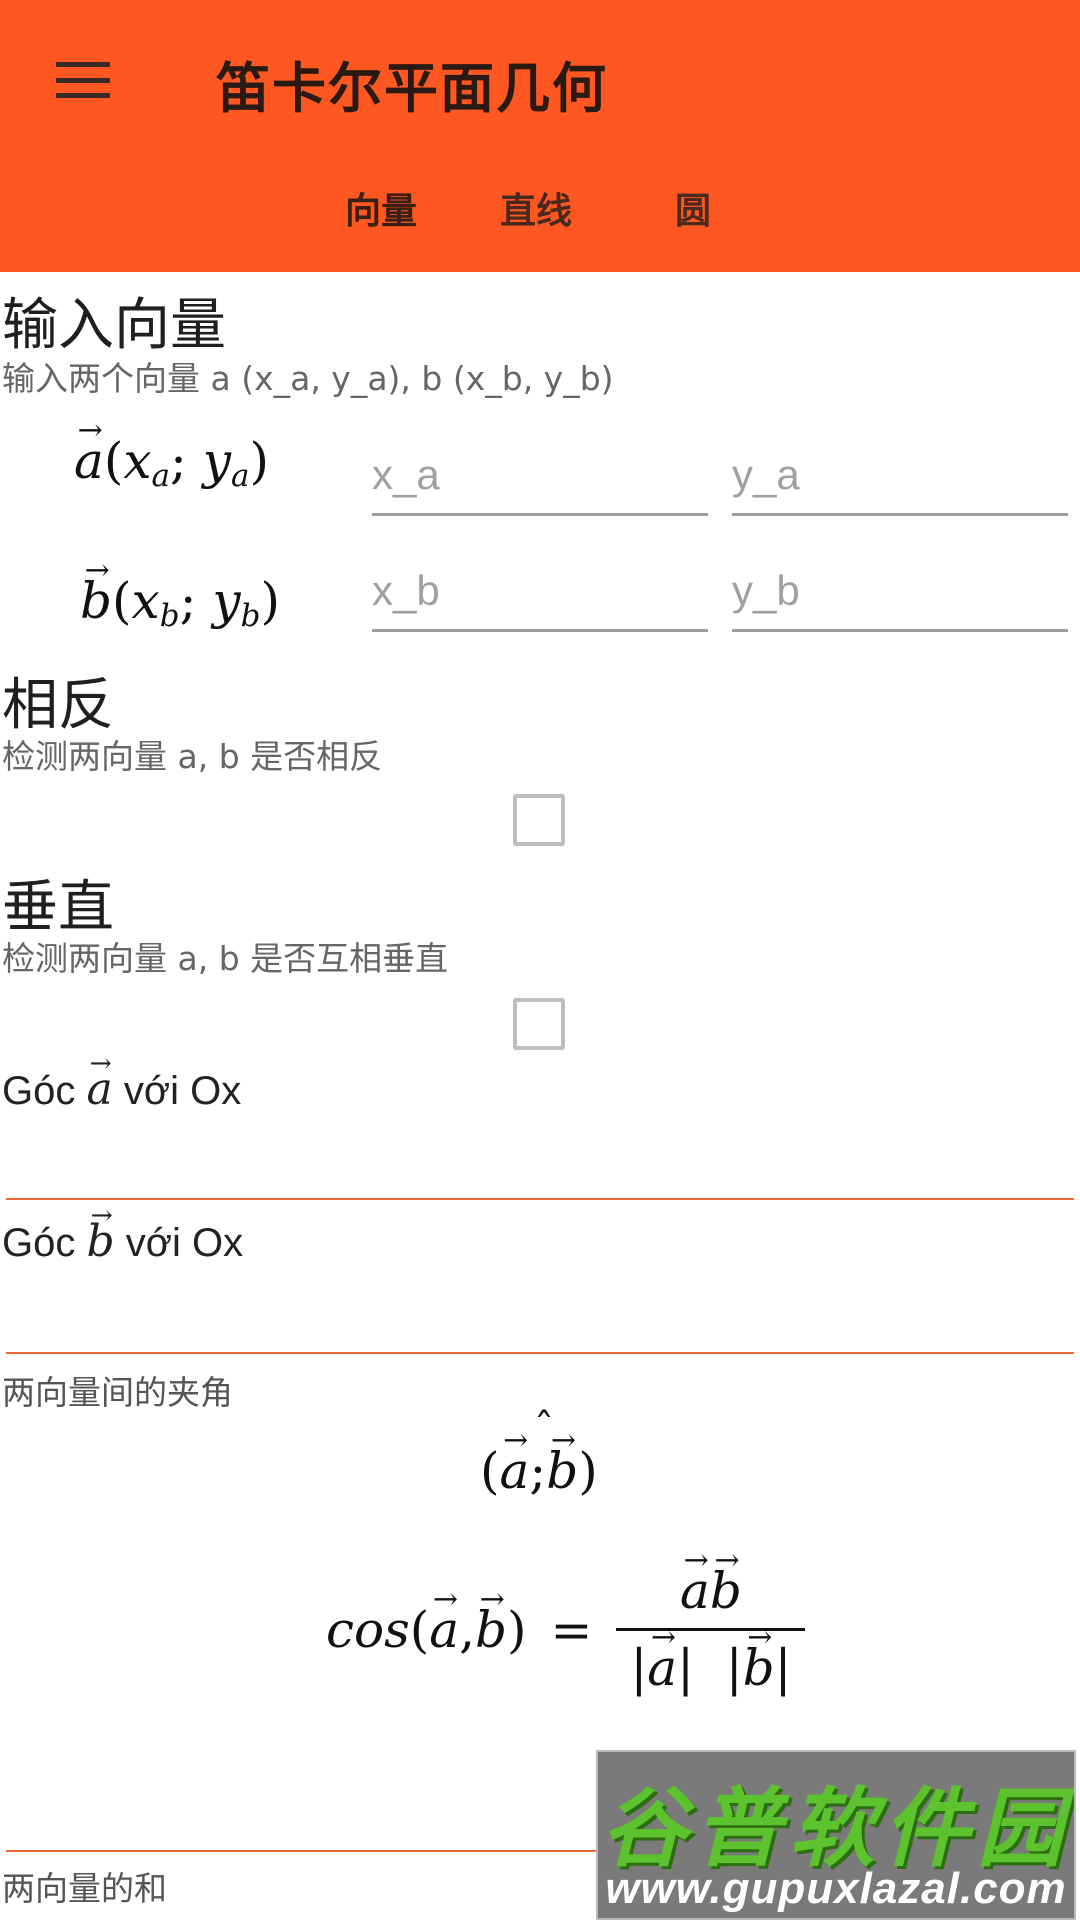 The image size is (1080, 1920). Describe the element at coordinates (180, 603) in the screenshot. I see `vector-b-label: b(xb; yb)` at that location.